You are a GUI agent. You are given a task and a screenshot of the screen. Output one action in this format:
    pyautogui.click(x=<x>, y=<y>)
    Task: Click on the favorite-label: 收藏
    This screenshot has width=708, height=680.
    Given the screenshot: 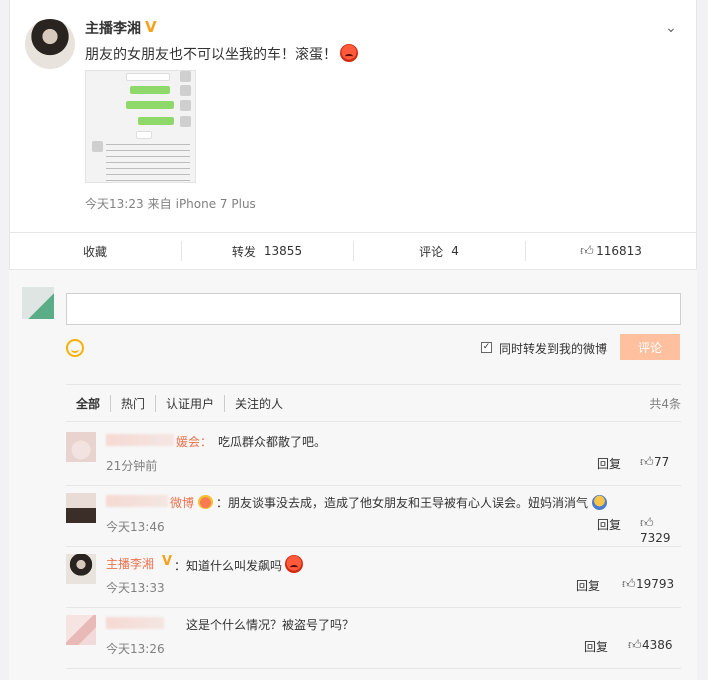 What is the action you would take?
    pyautogui.click(x=94, y=251)
    